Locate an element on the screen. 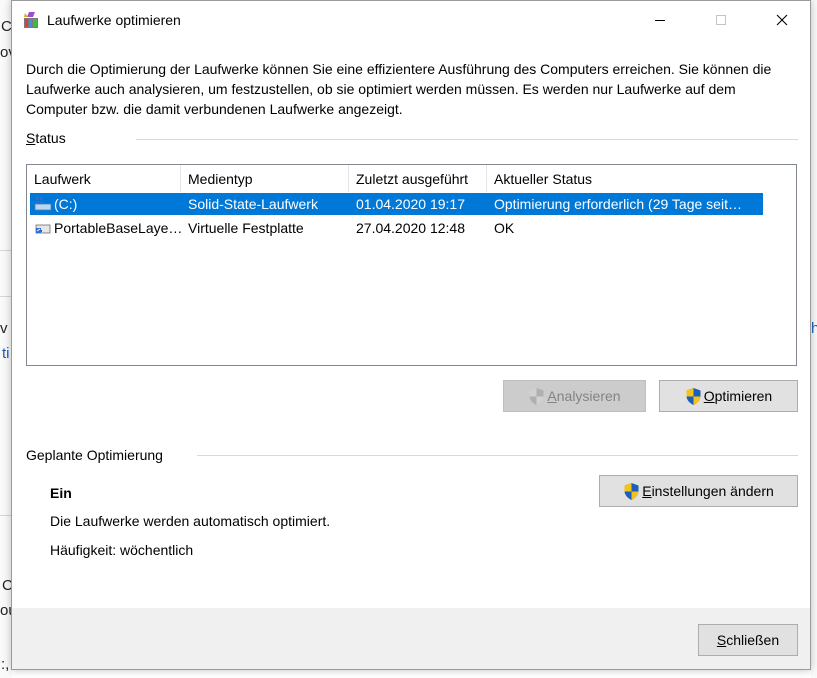  schedule-frequency: Häufigkeit: wöchentlich is located at coordinates (122, 550).